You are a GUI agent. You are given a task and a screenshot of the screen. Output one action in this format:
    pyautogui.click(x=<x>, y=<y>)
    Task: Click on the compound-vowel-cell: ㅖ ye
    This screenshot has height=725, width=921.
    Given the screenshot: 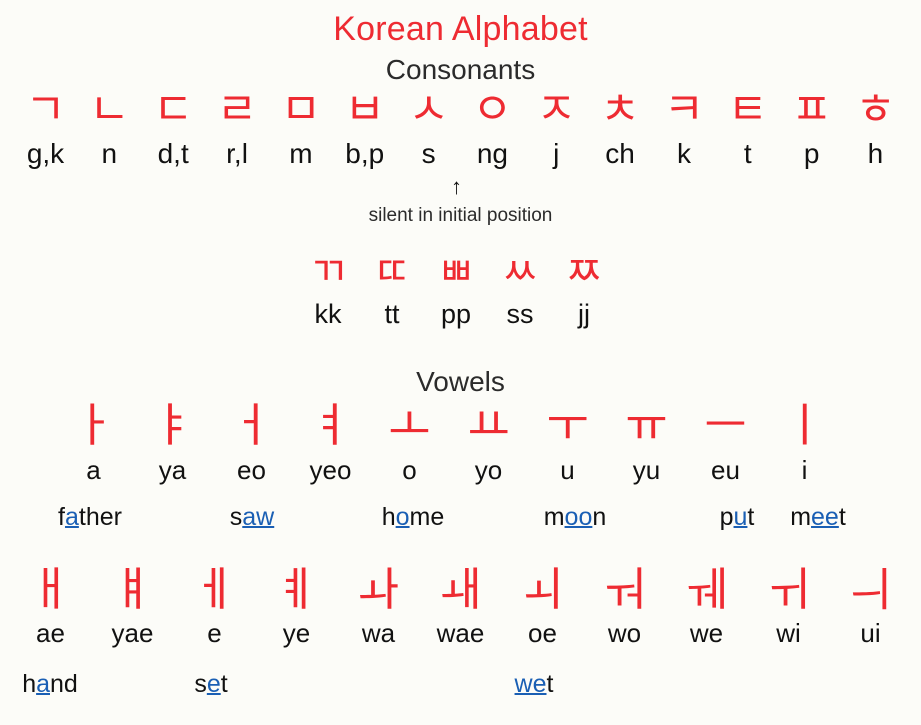 What is the action you would take?
    pyautogui.click(x=296, y=606)
    